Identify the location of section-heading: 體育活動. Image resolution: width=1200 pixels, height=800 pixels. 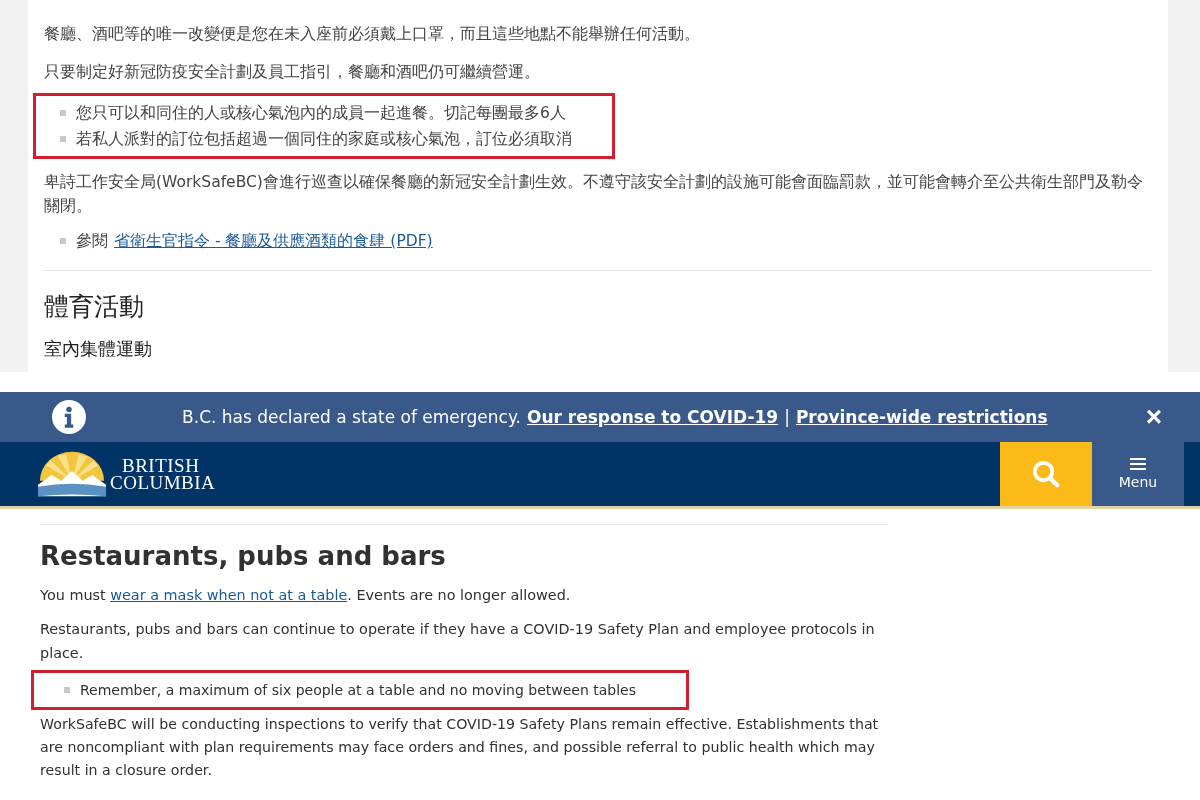
(94, 307).